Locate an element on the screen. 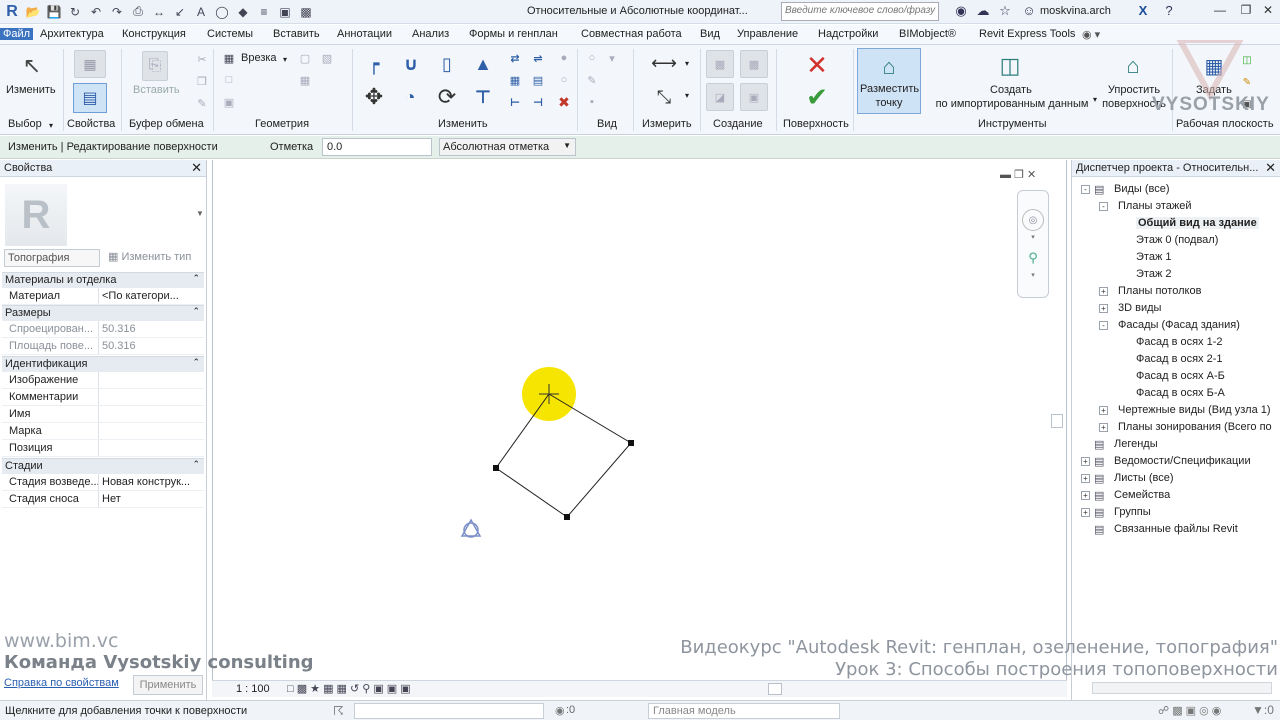  mirror-draw-icon: ▲ is located at coordinates (483, 64).